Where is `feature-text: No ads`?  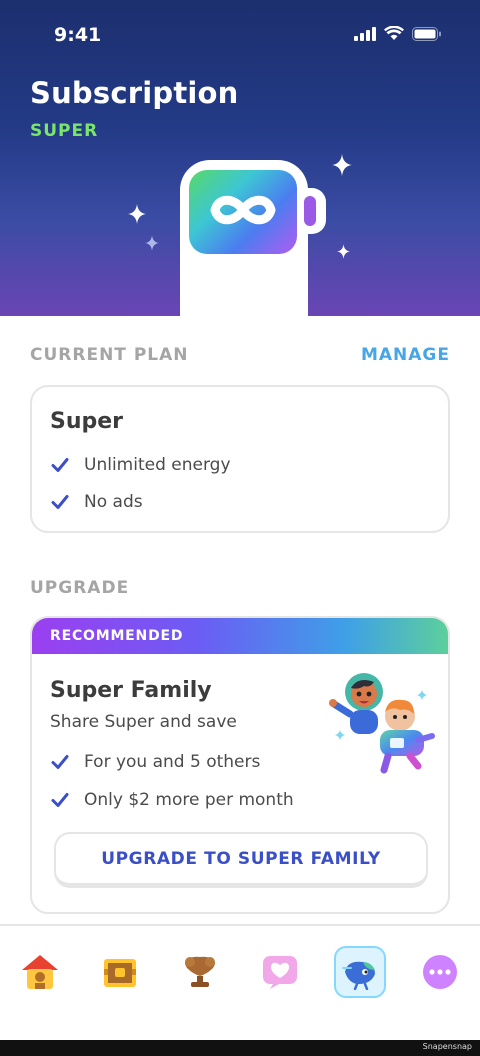 feature-text: No ads is located at coordinates (113, 502).